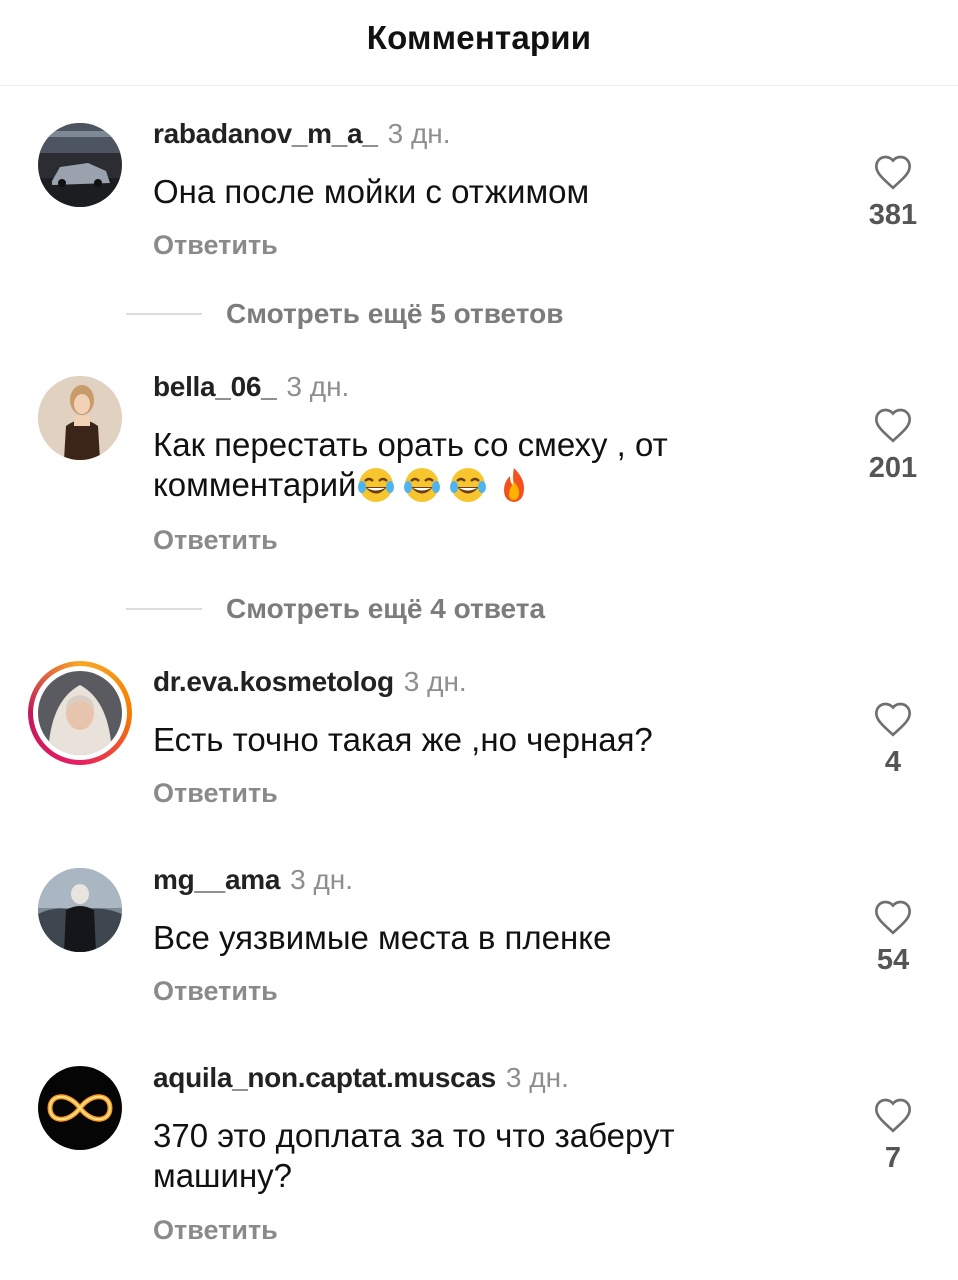  I want to click on comment-text-line: Как перестать орать со смеху , от, so click(410, 444).